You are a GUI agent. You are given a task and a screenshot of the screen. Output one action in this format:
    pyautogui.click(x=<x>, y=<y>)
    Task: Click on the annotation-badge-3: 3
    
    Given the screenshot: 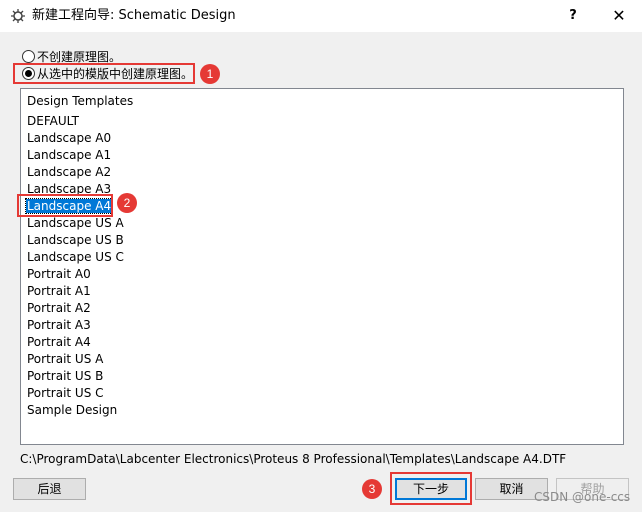 What is the action you would take?
    pyautogui.click(x=372, y=489)
    